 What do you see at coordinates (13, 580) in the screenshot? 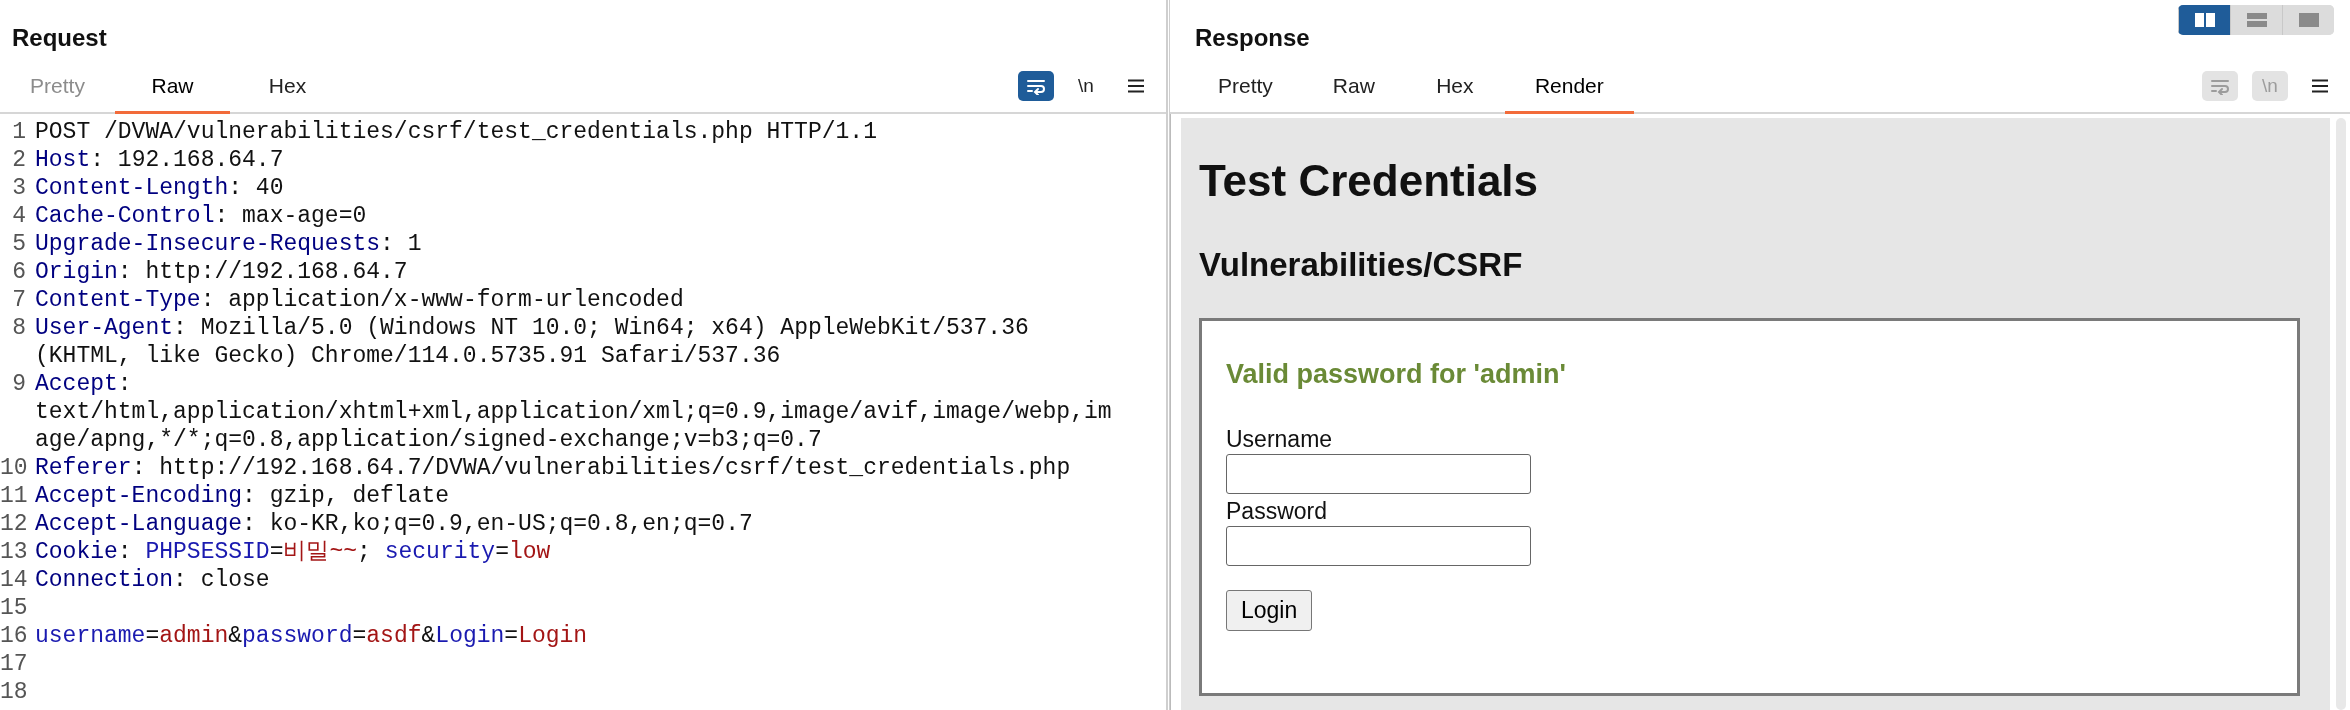
I see `line-number: 14` at bounding box center [13, 580].